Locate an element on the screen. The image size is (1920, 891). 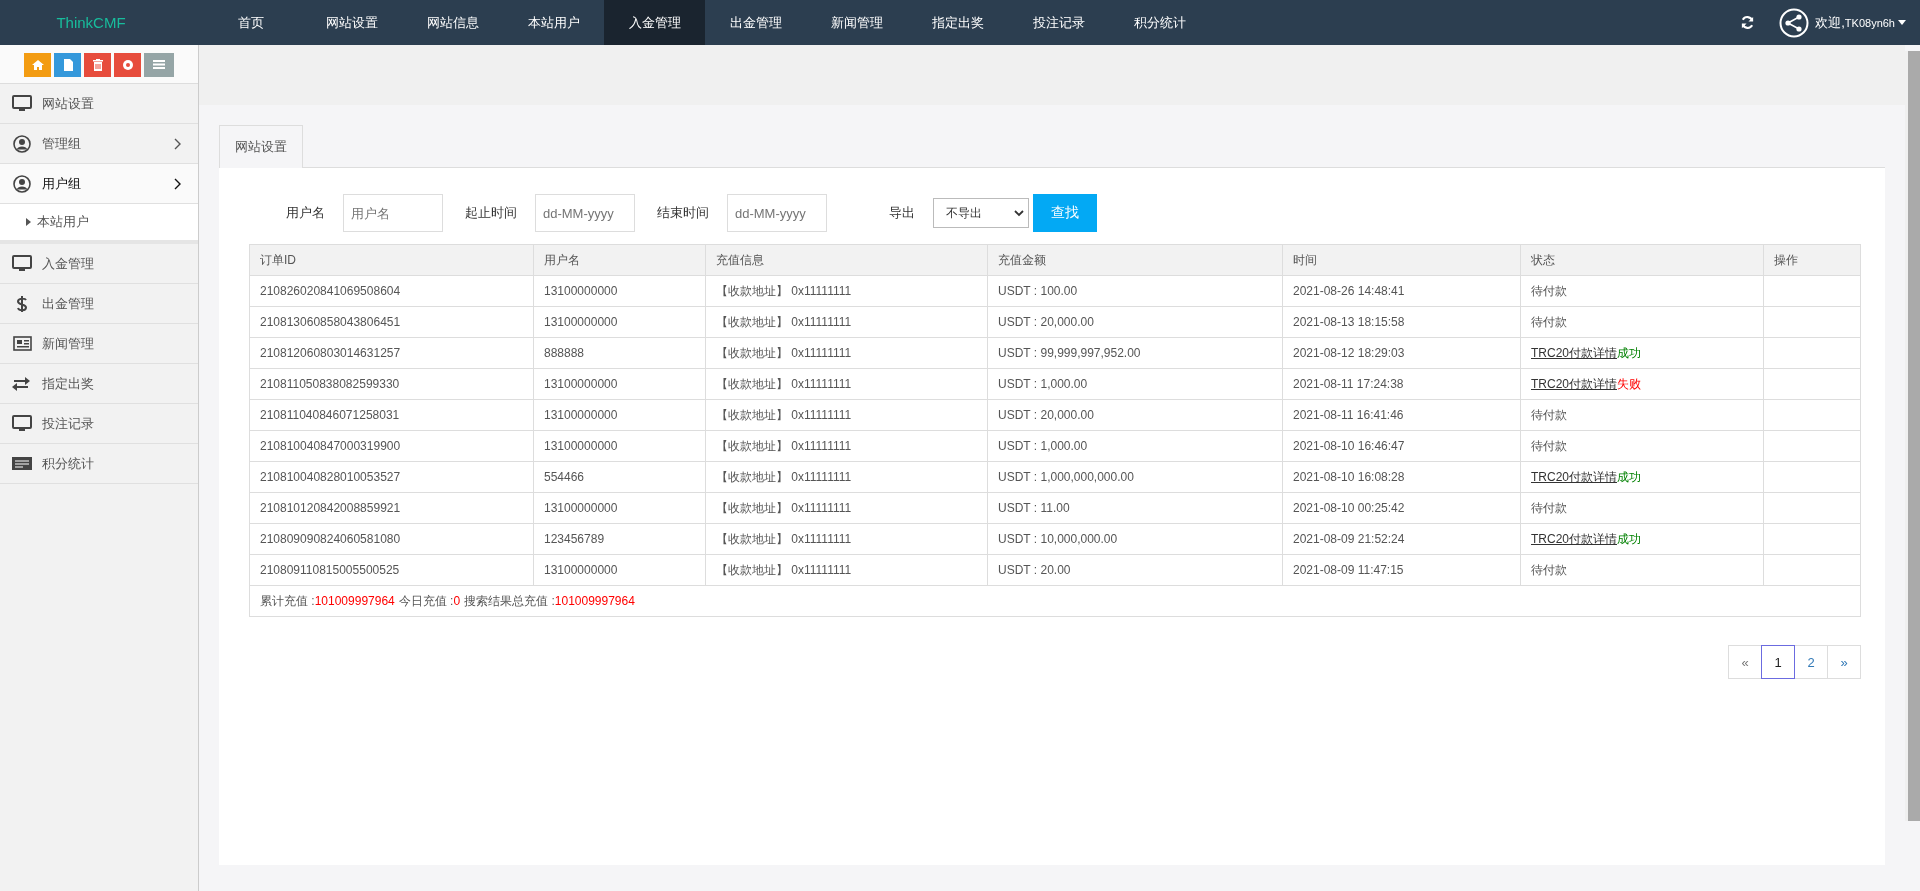
table-cell: 210813060858043806451 is located at coordinates (392, 322).